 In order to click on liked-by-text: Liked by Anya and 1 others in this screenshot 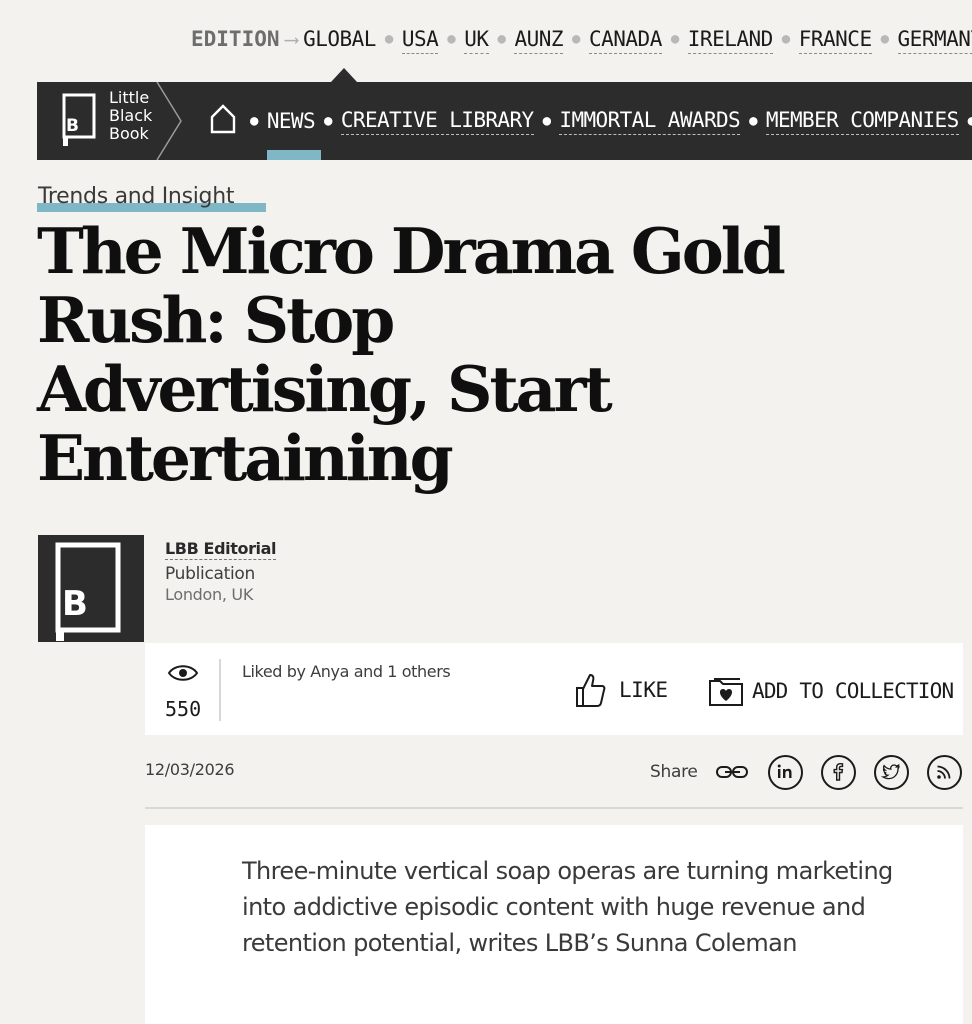, I will do `click(346, 671)`.